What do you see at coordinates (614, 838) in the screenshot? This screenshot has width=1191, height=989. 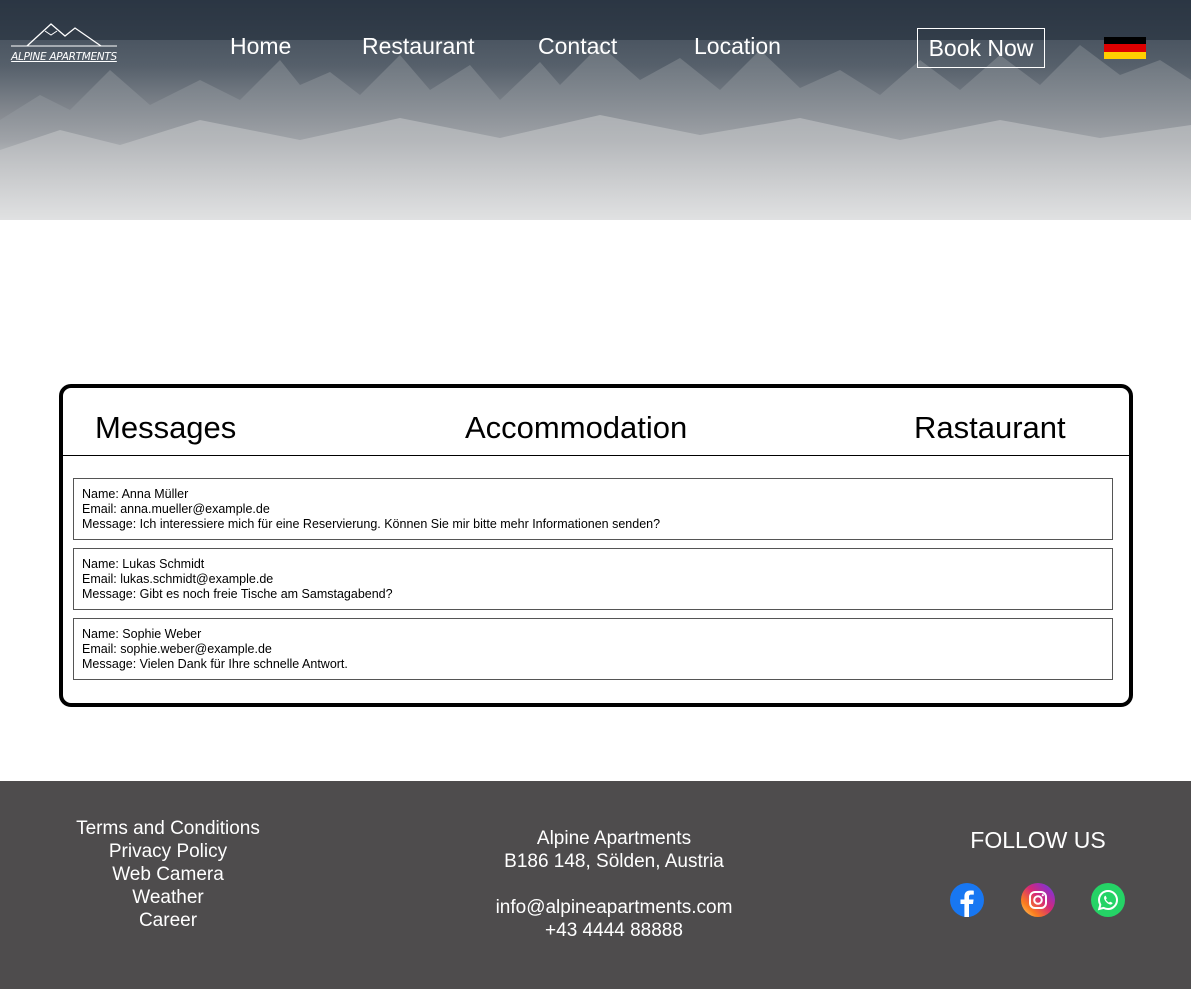 I see `company-name: Alpine Apartments` at bounding box center [614, 838].